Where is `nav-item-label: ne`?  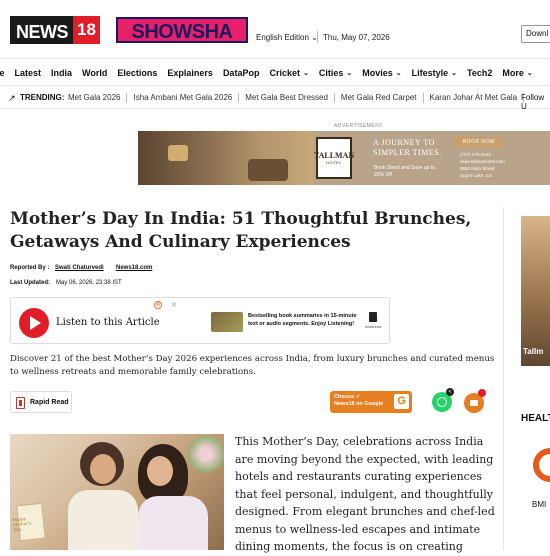 nav-item-label: ne is located at coordinates (2, 73).